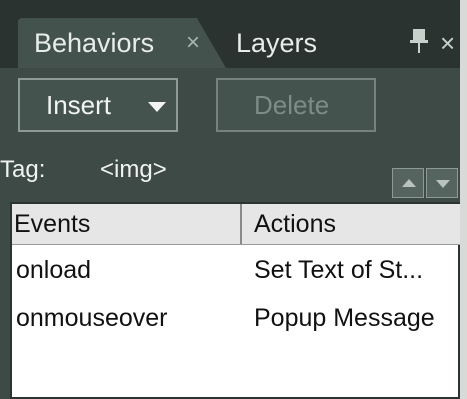 The image size is (467, 399). What do you see at coordinates (236, 318) in the screenshot?
I see `table-row: onmouseover Popup Message` at bounding box center [236, 318].